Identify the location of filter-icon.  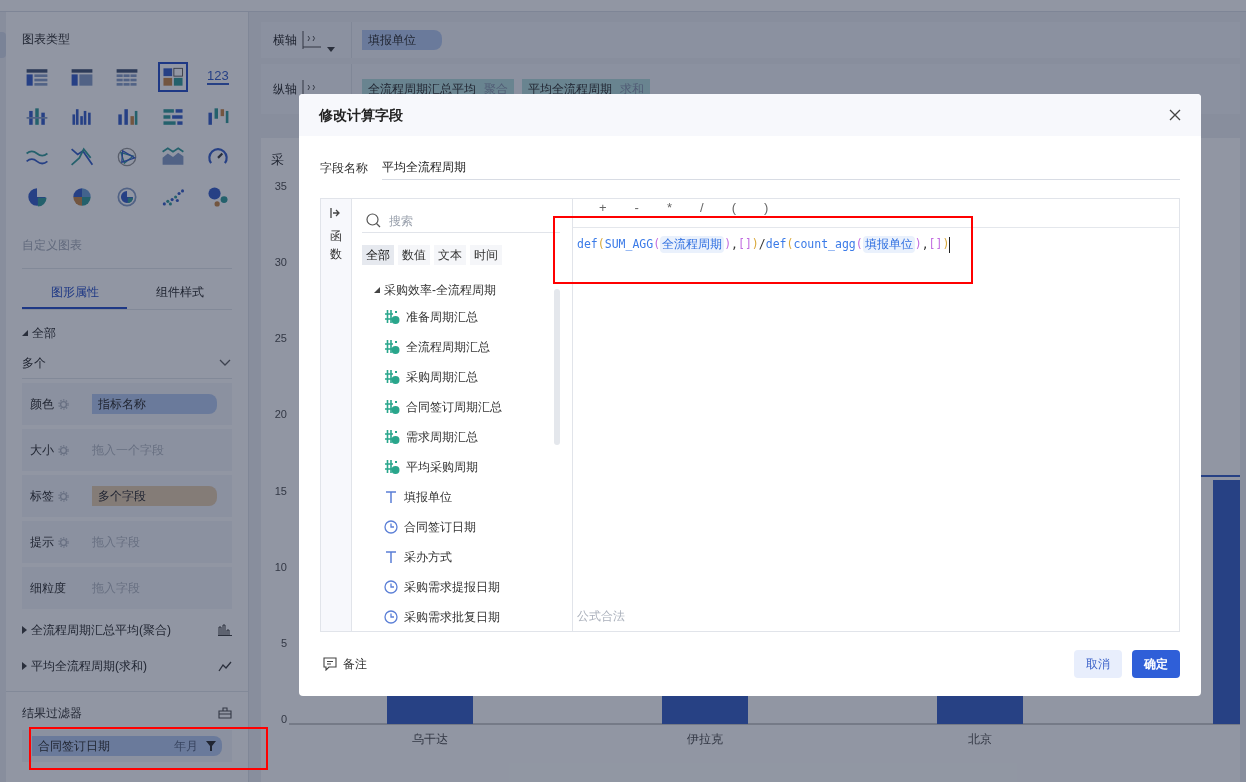
(211, 746).